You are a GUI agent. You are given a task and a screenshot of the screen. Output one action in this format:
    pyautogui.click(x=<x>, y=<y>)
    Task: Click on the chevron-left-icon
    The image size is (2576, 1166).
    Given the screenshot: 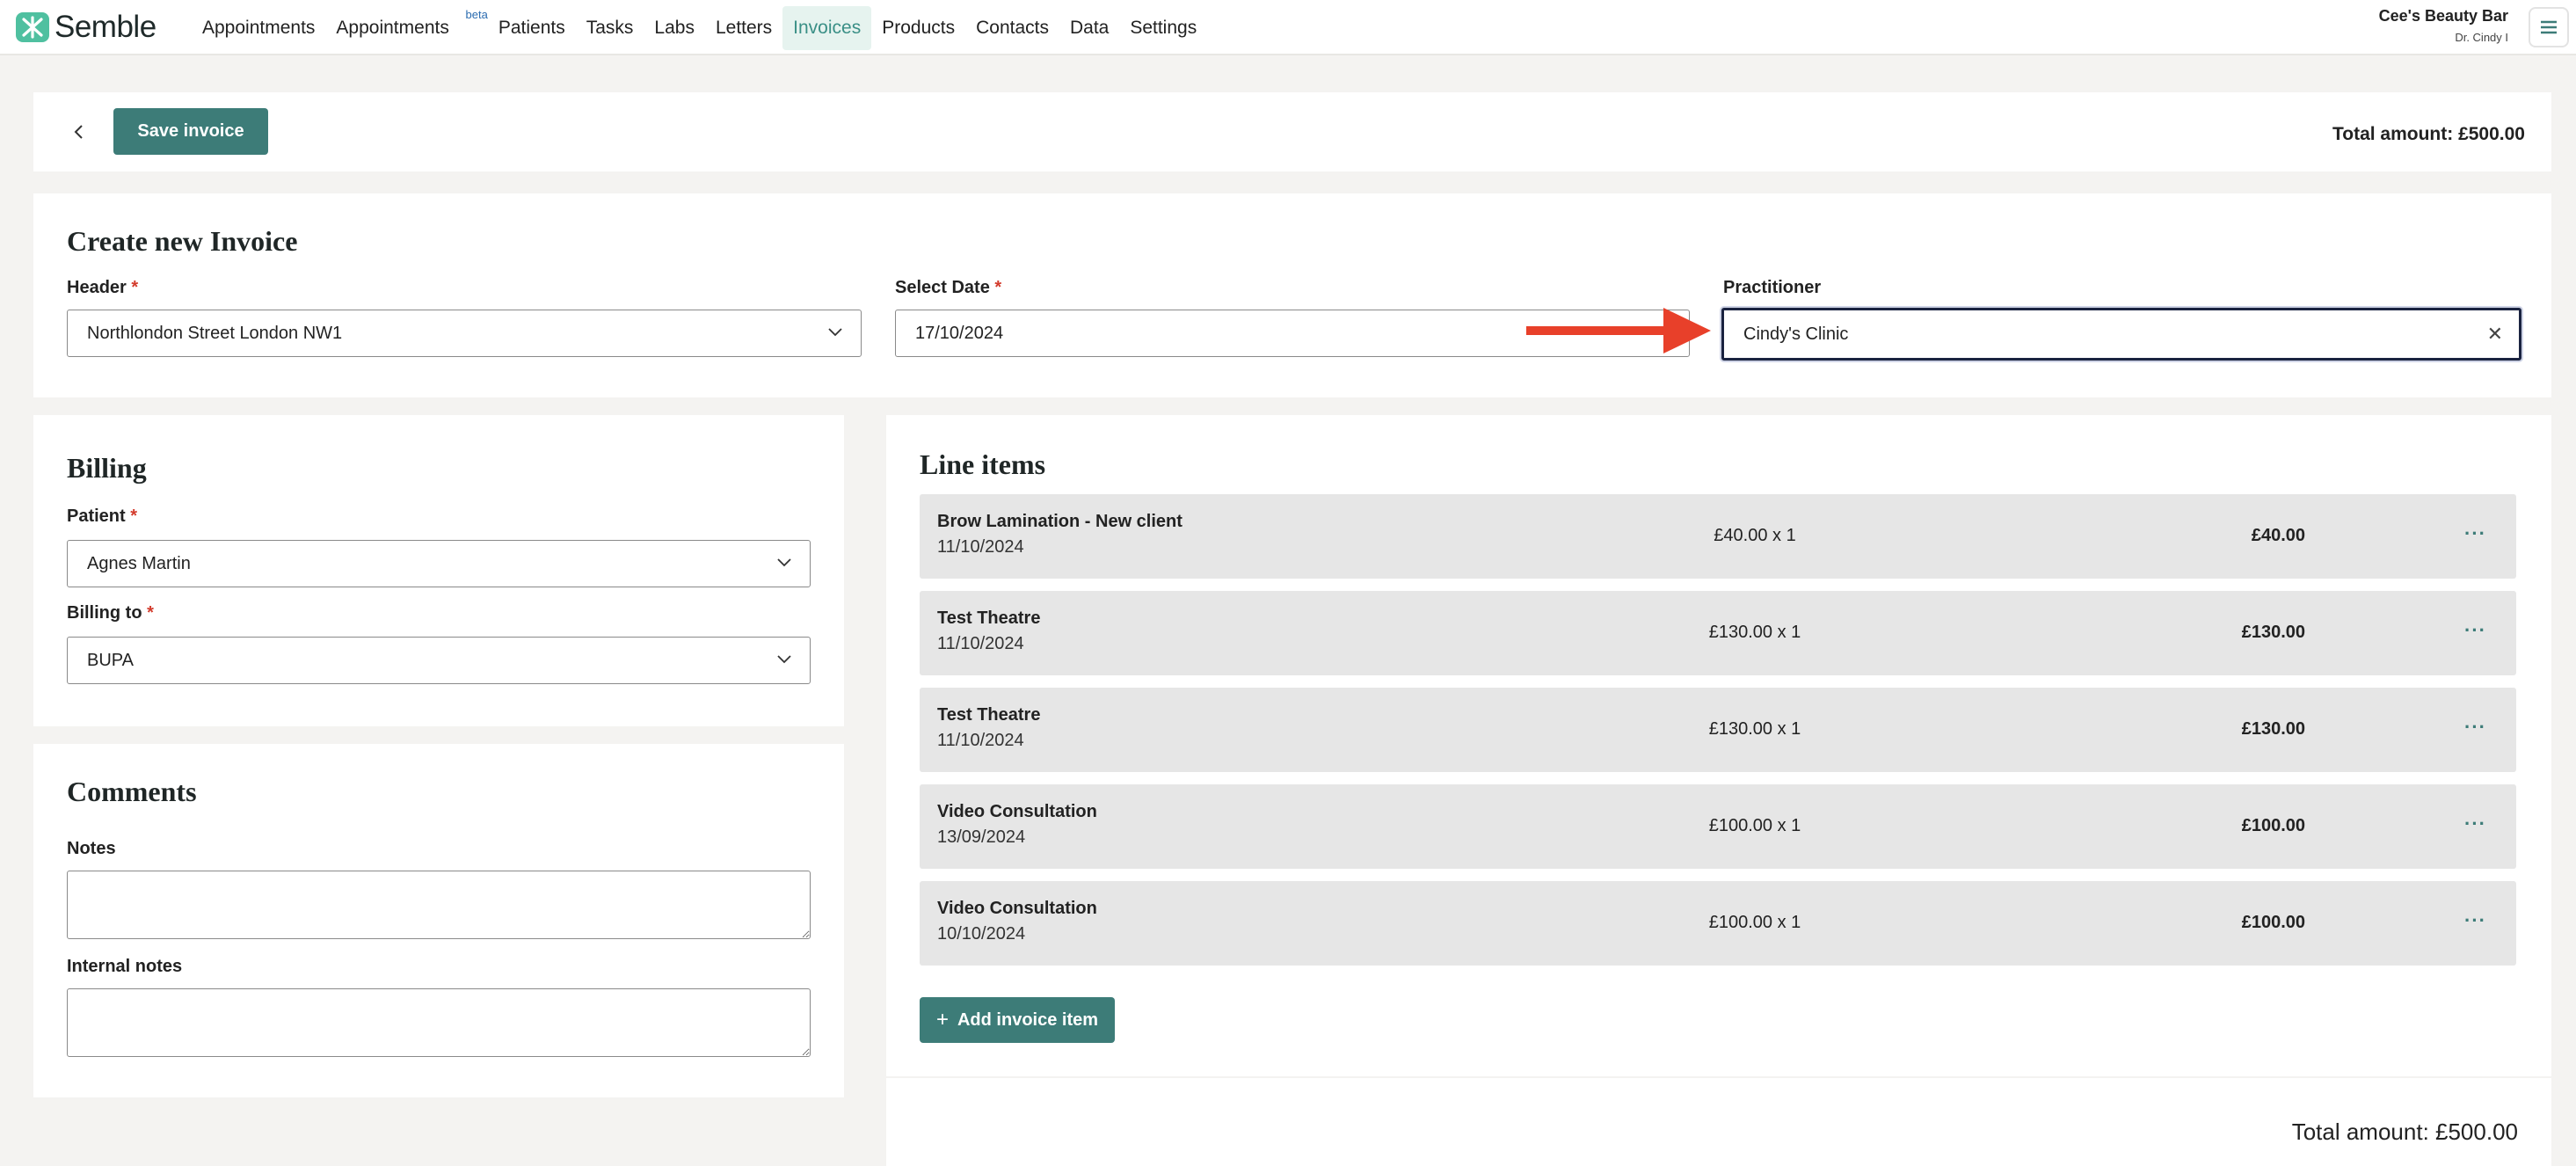 What is the action you would take?
    pyautogui.click(x=78, y=132)
    